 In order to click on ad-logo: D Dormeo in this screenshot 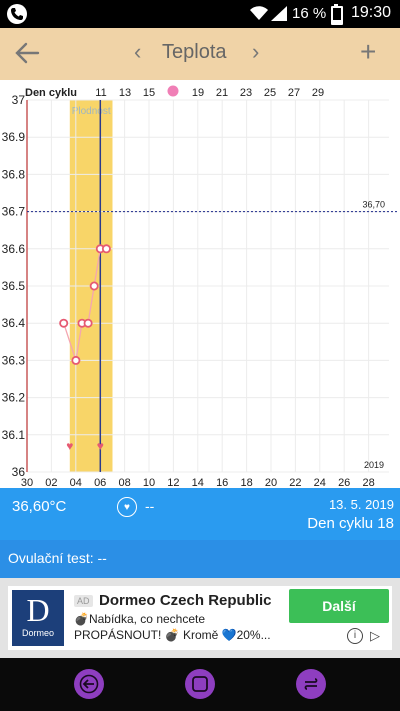, I will do `click(38, 618)`.